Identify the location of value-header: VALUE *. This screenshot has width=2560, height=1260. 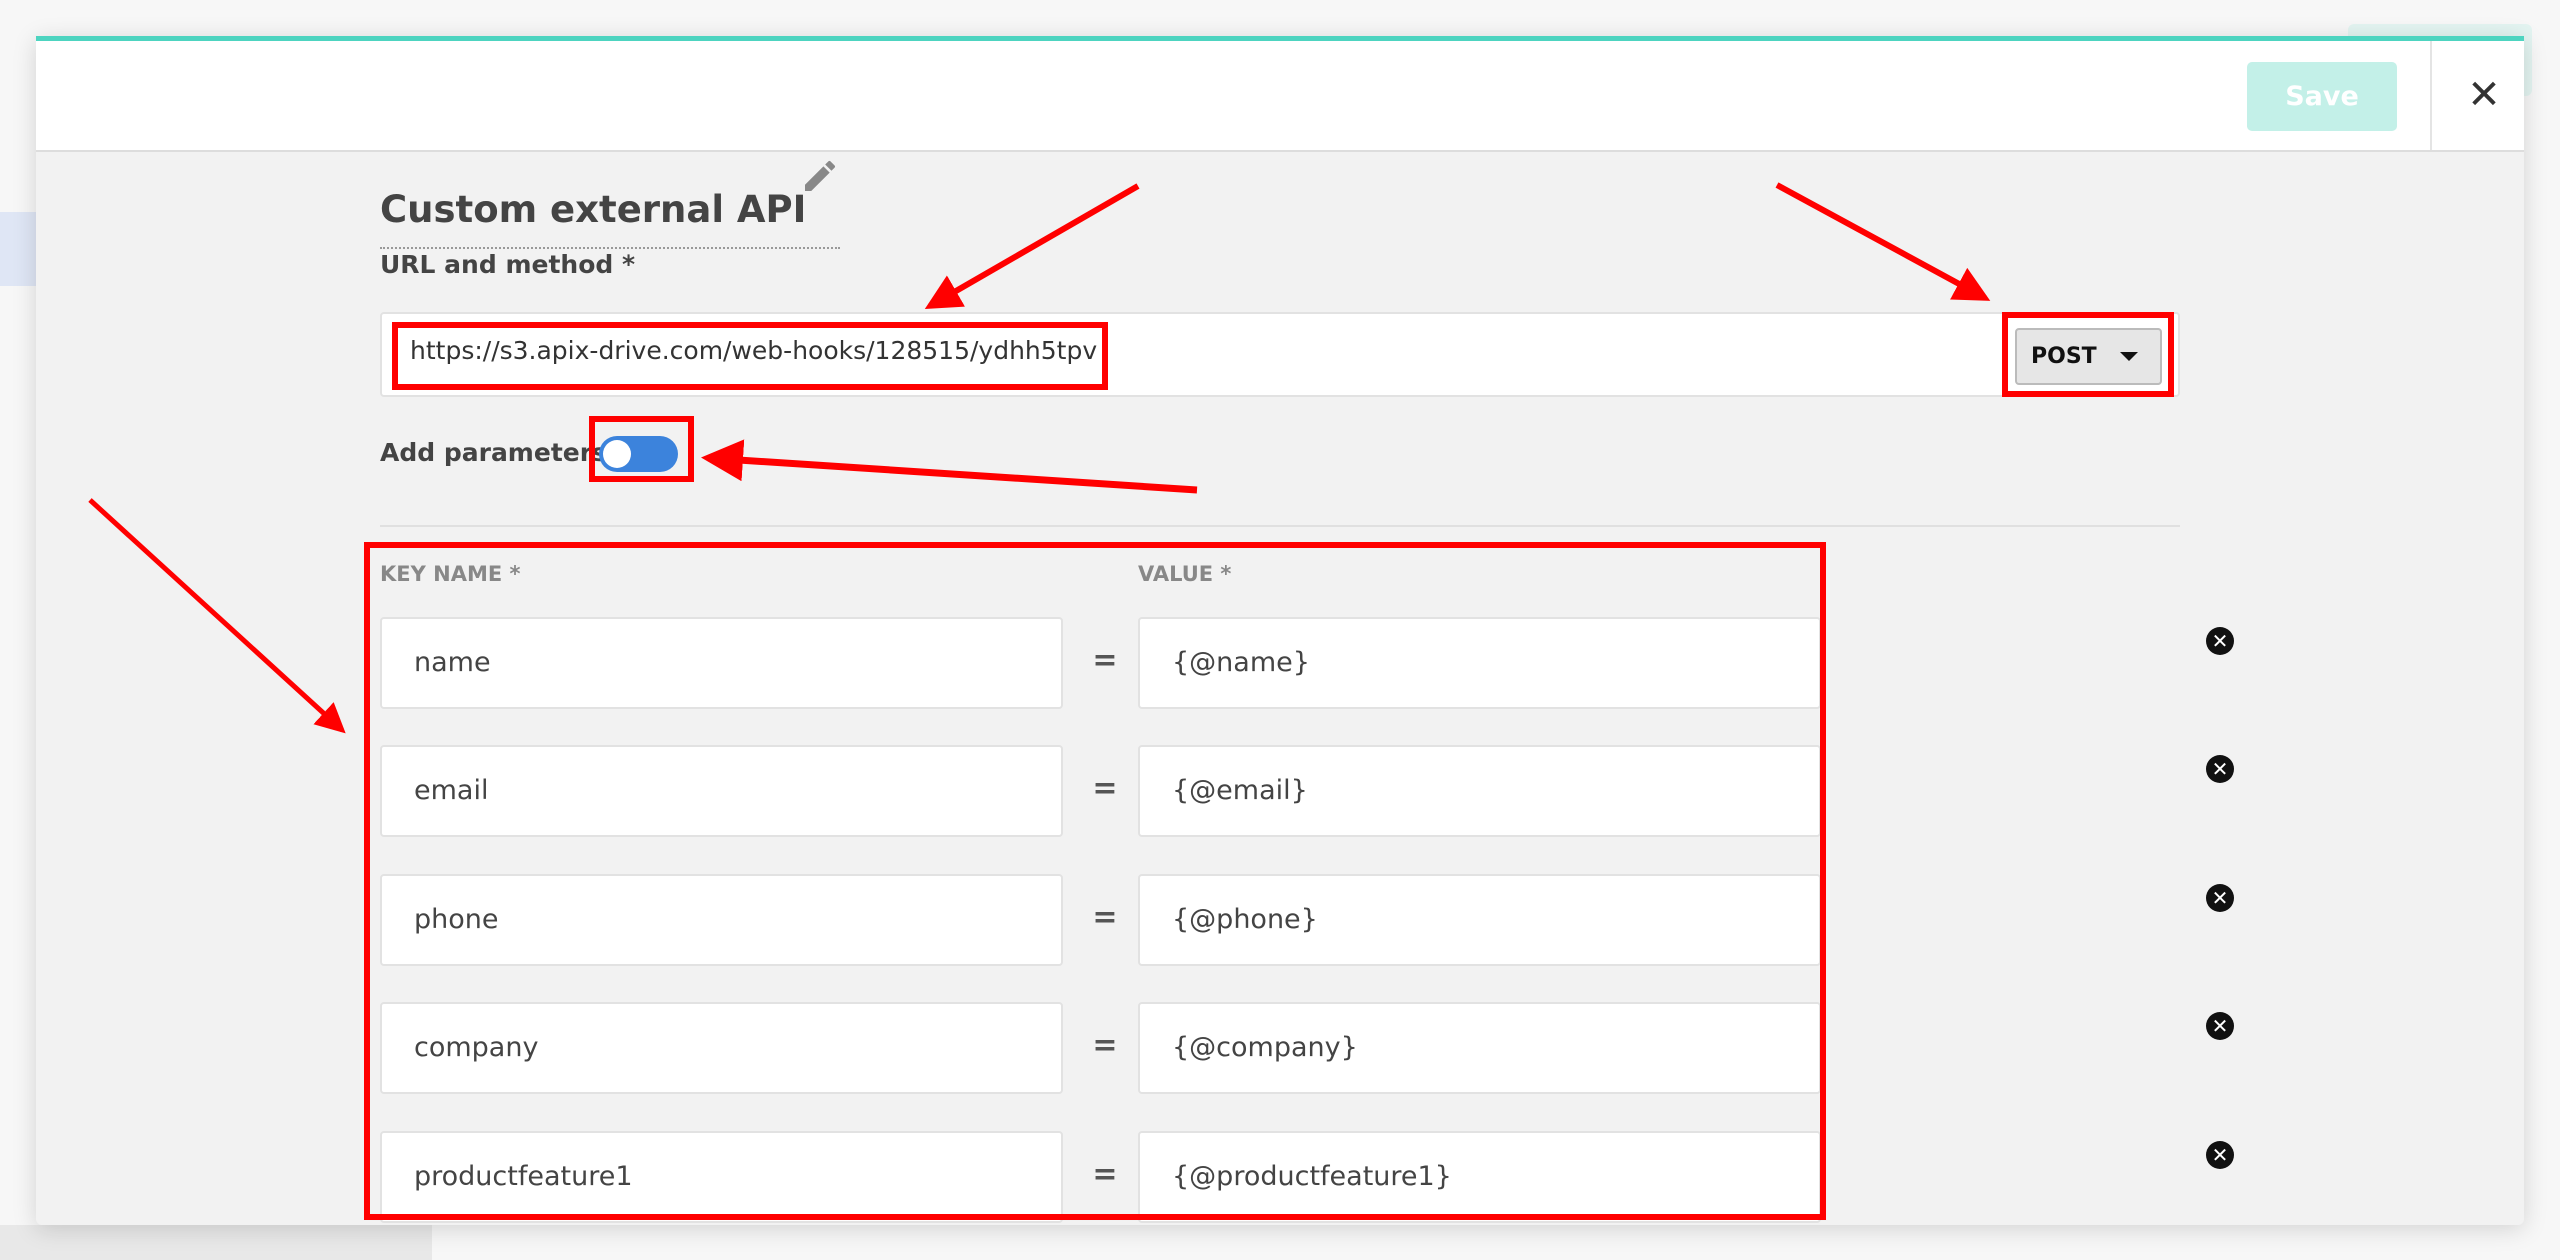
(1185, 574).